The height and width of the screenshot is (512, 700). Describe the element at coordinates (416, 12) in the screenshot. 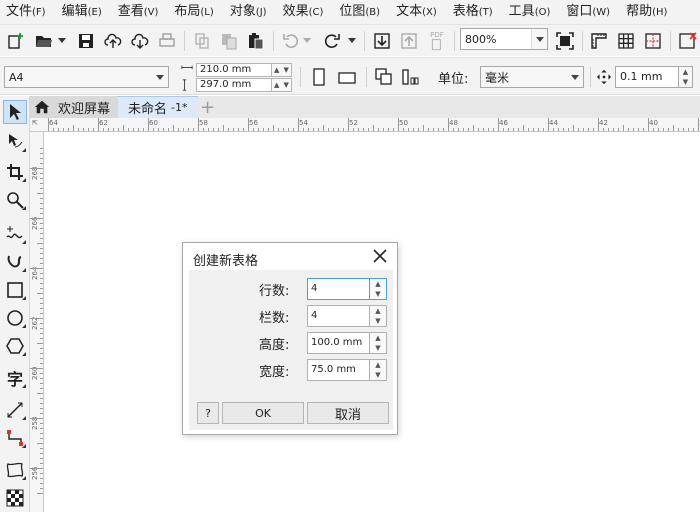

I see `menu-text: 文本 (X)` at that location.